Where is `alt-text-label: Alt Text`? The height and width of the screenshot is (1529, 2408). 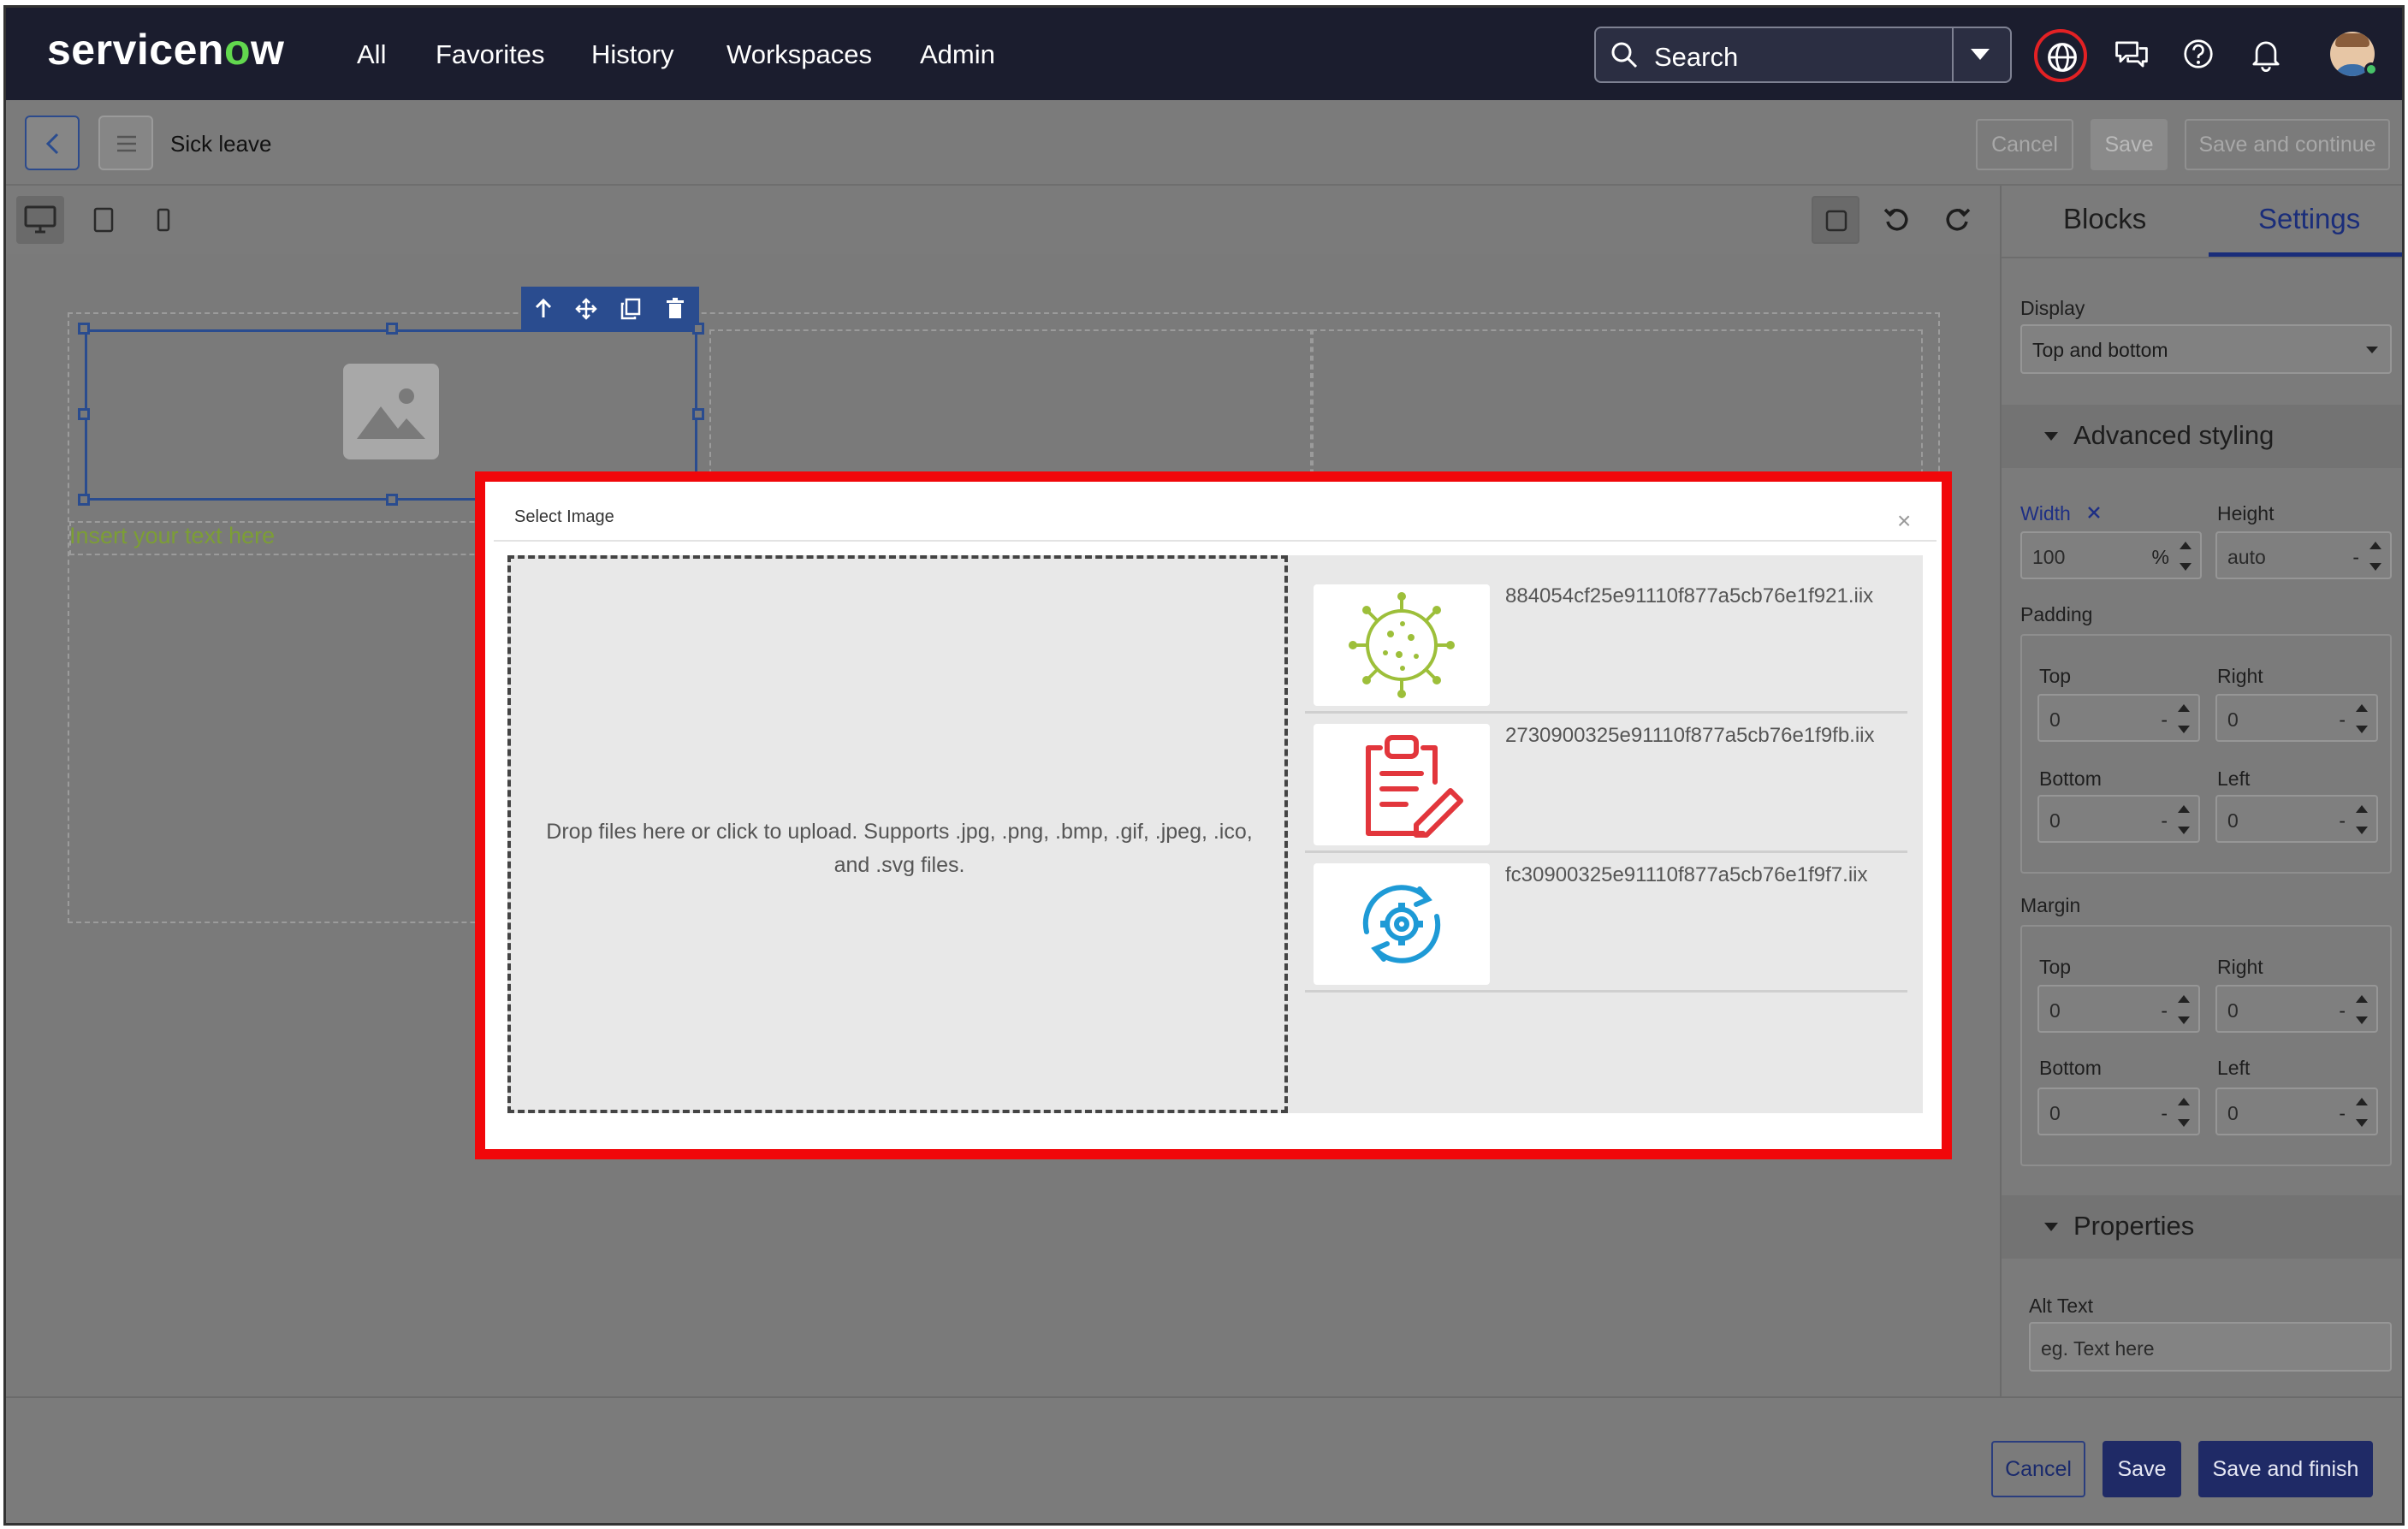 alt-text-label: Alt Text is located at coordinates (2061, 1306).